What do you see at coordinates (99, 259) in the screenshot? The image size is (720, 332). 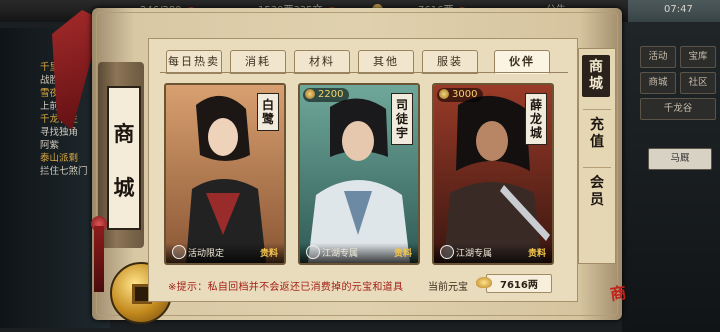 I see `red-tassel` at bounding box center [99, 259].